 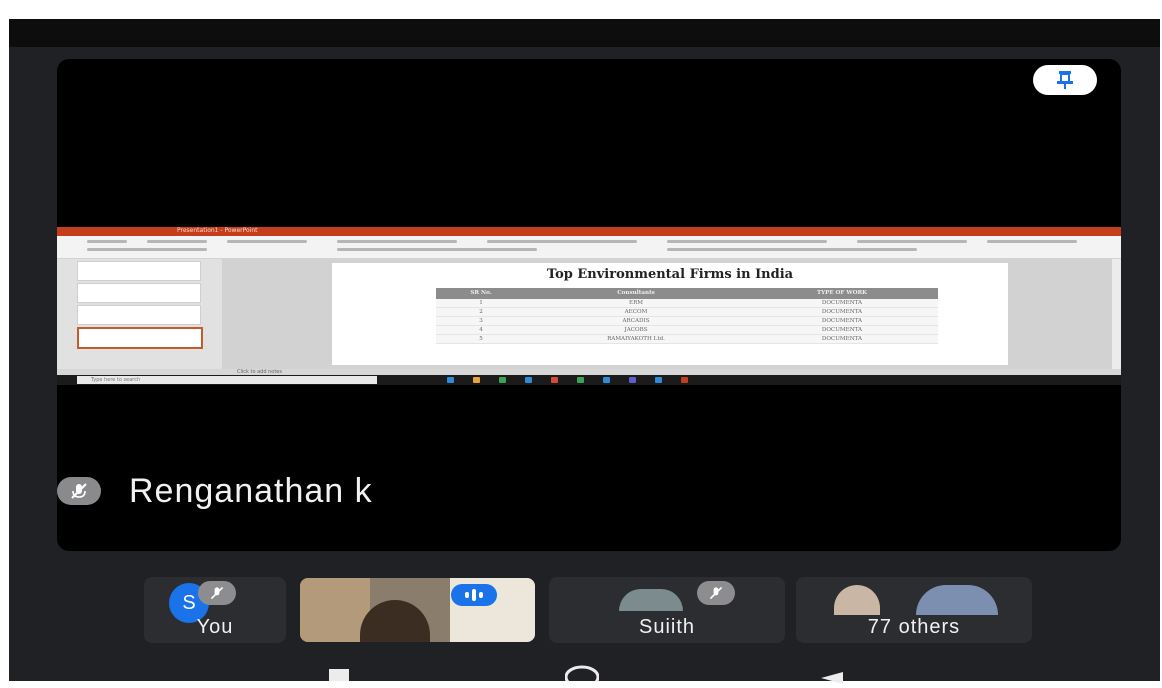 I want to click on table-row: 5 RAMAIYAKOTH Ltd. DOCUMENTA, so click(x=687, y=339).